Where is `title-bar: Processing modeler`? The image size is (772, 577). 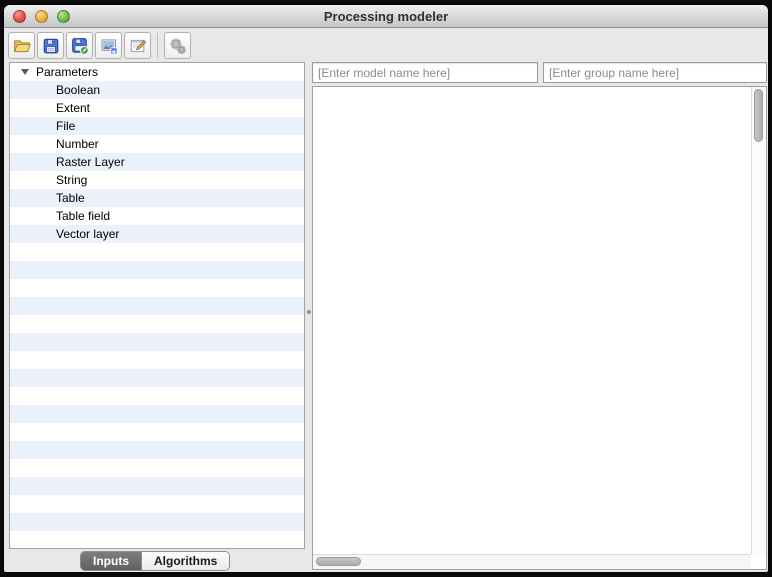 title-bar: Processing modeler is located at coordinates (386, 16).